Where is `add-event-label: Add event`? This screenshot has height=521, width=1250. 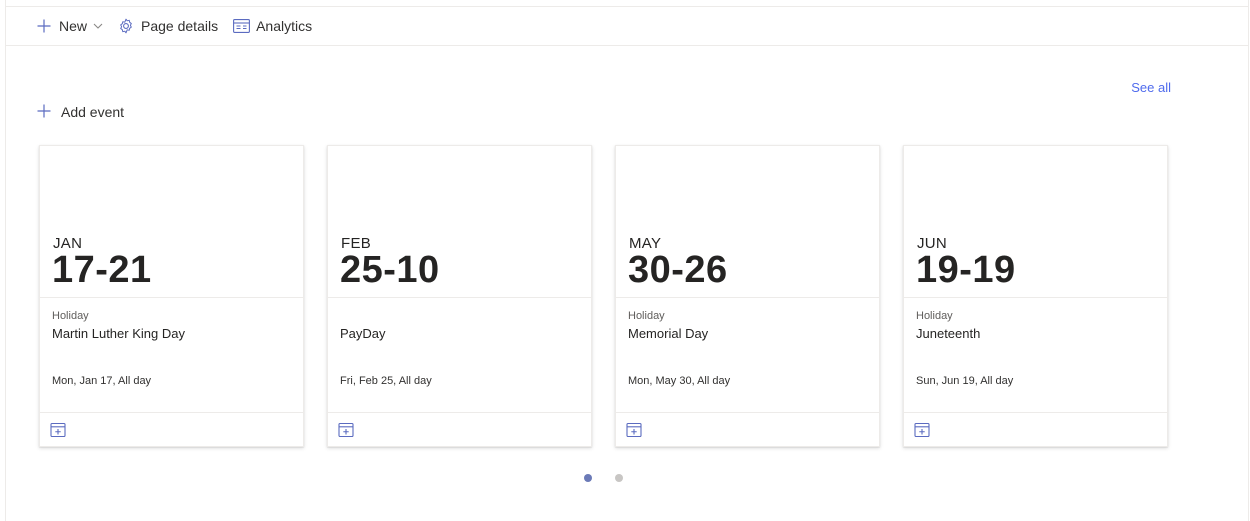 add-event-label: Add event is located at coordinates (93, 112).